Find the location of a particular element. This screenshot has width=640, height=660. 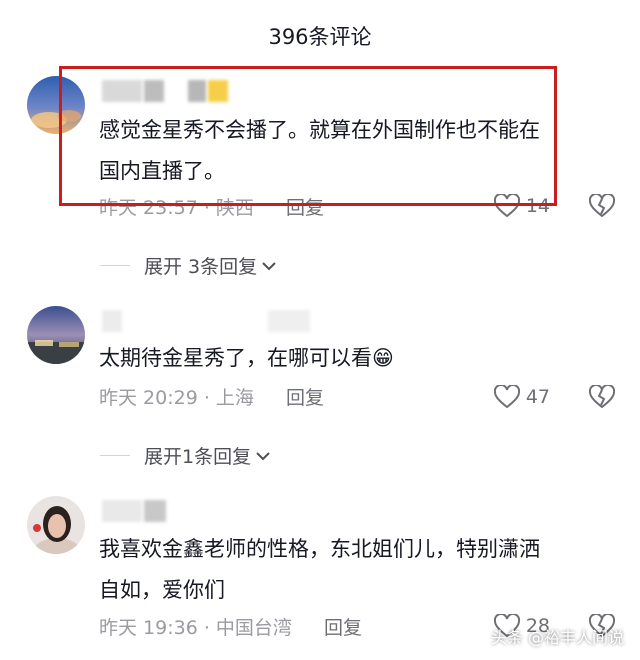

comment-time: 昨天 19:36 is located at coordinates (148, 628).